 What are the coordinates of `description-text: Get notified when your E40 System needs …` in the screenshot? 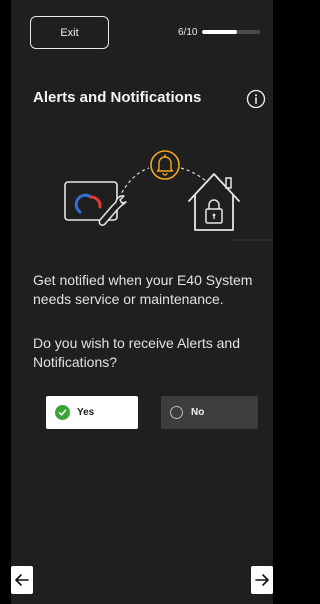 It's located at (143, 289).